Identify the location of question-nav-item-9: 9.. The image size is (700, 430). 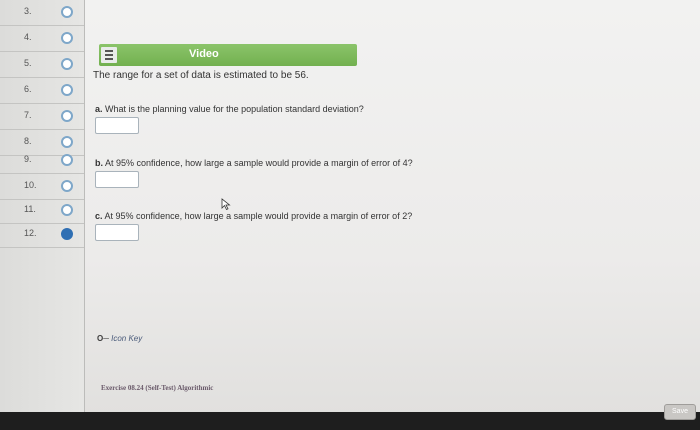
(42, 161).